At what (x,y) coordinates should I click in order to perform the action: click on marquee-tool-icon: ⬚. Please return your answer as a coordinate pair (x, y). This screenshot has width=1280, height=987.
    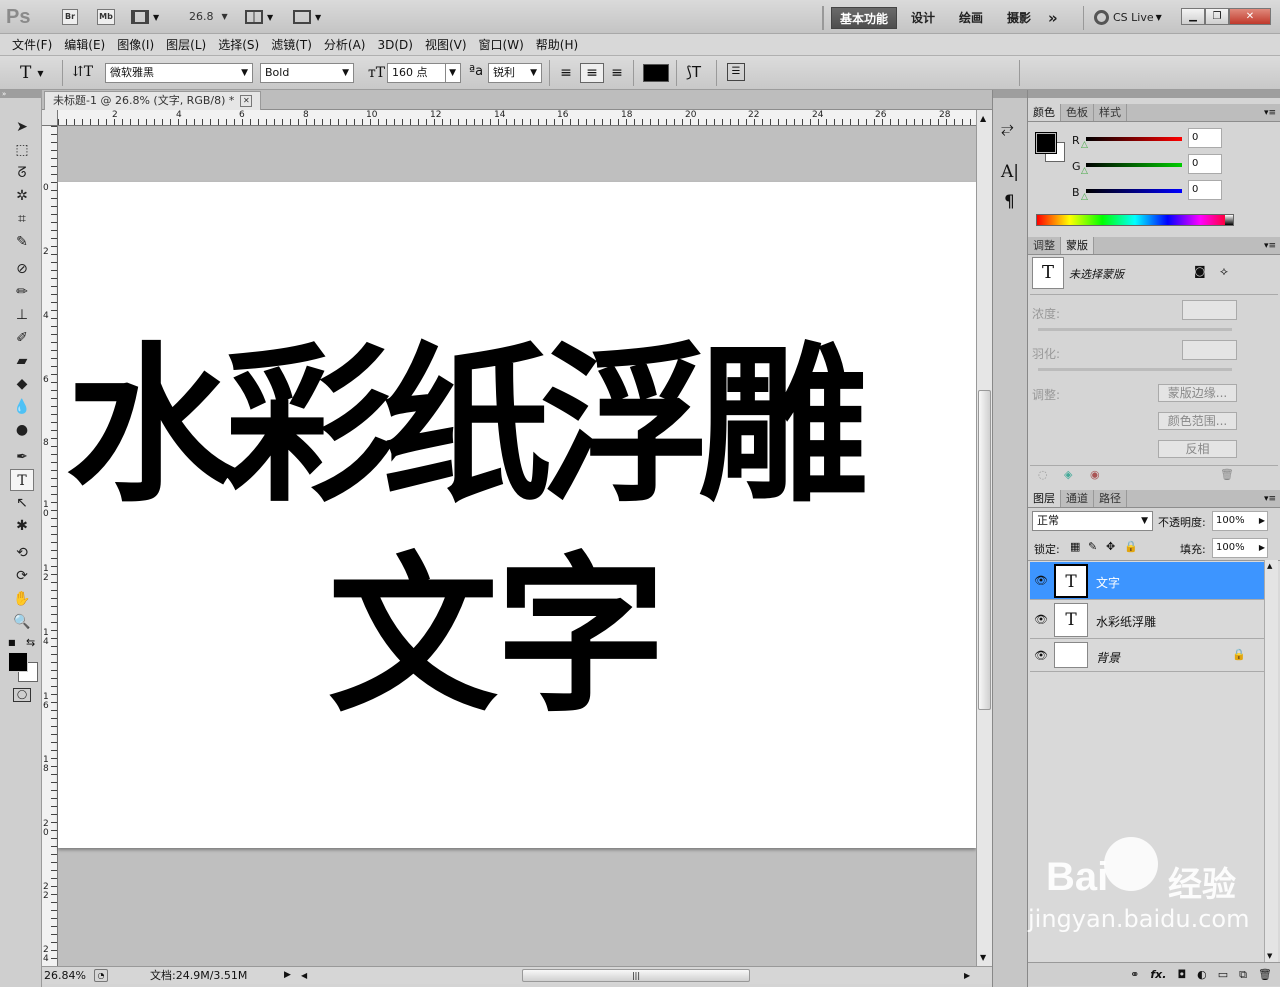
    Looking at the image, I should click on (22, 150).